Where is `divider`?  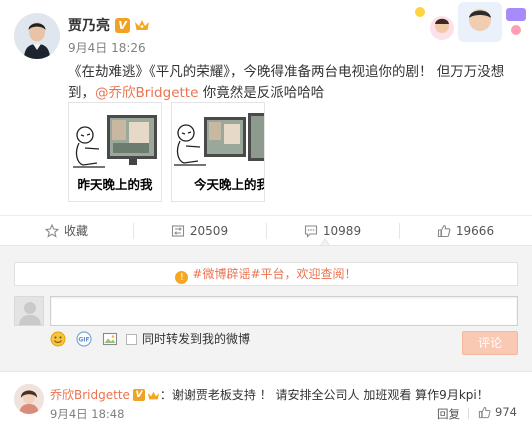
divider is located at coordinates (468, 413).